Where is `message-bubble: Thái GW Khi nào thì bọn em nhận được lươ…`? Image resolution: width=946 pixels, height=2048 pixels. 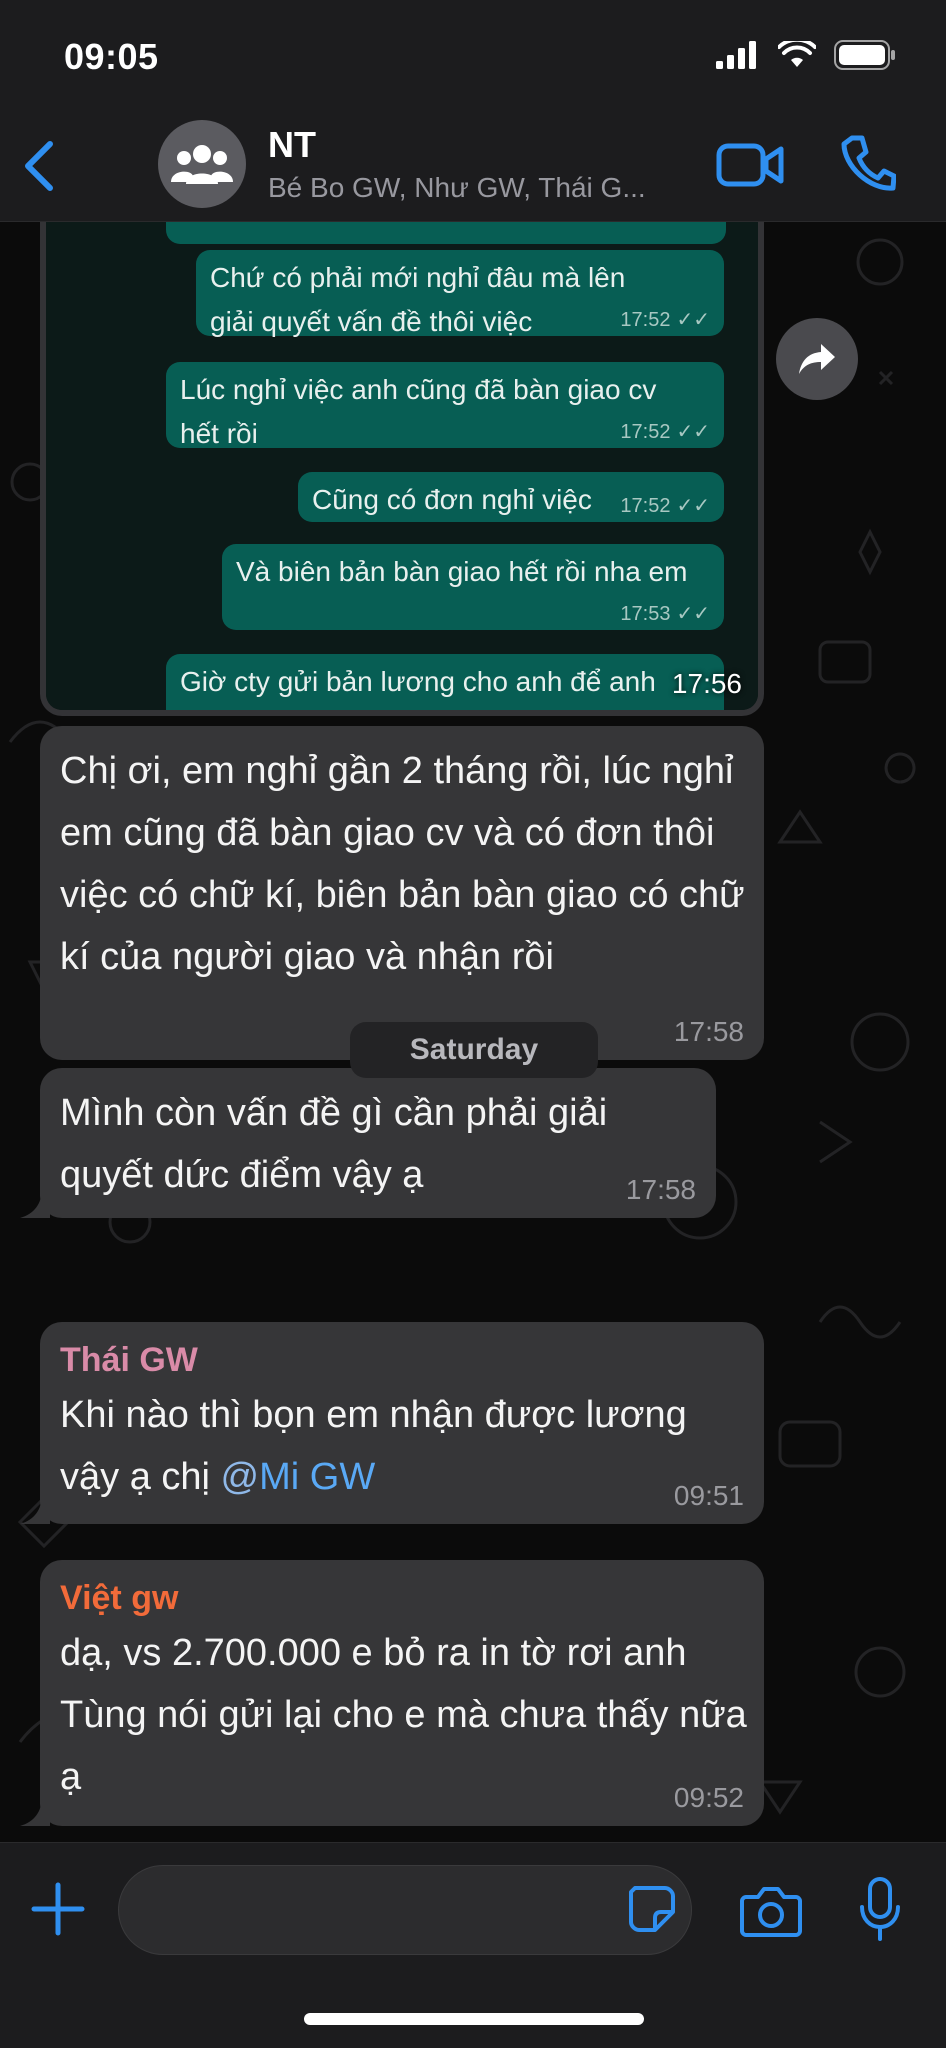 message-bubble: Thái GW Khi nào thì bọn em nhận được lươ… is located at coordinates (402, 1423).